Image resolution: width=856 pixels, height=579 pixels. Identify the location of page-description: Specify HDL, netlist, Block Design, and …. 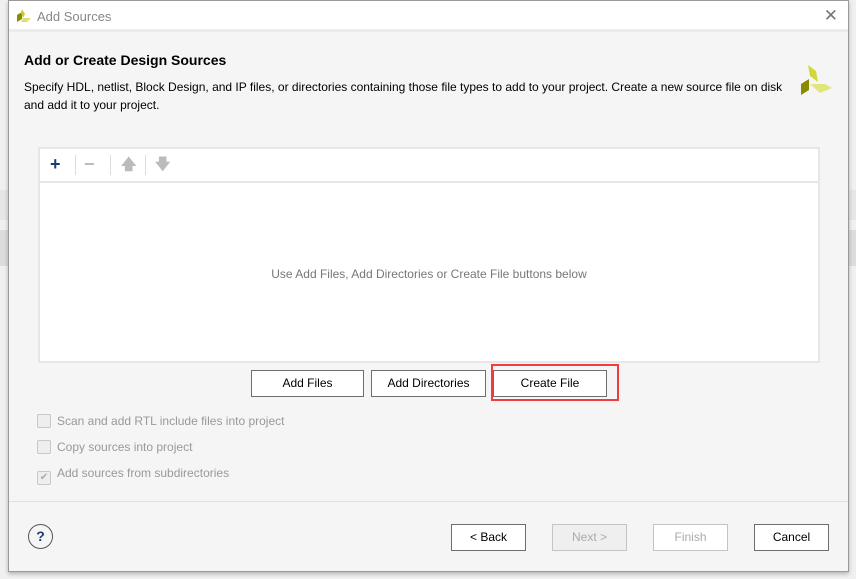
(403, 96).